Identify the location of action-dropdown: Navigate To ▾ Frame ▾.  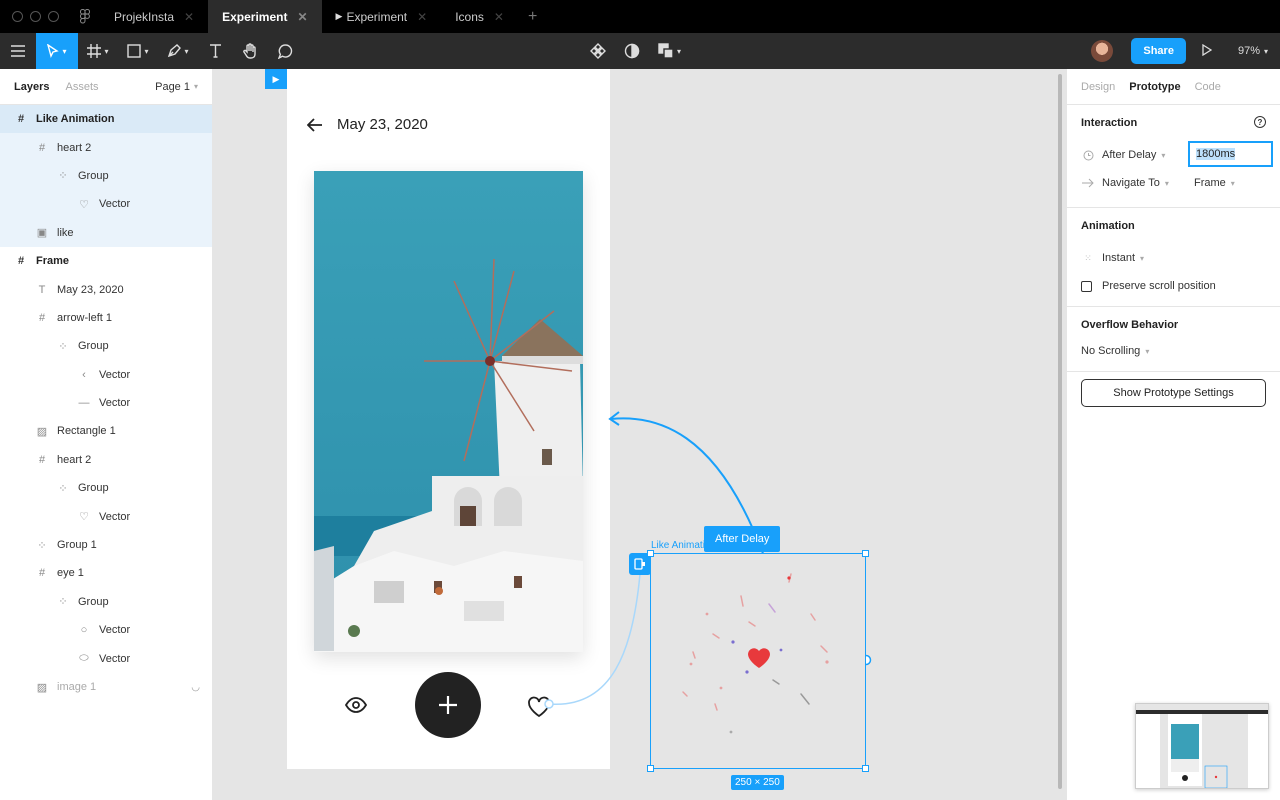
(1173, 183).